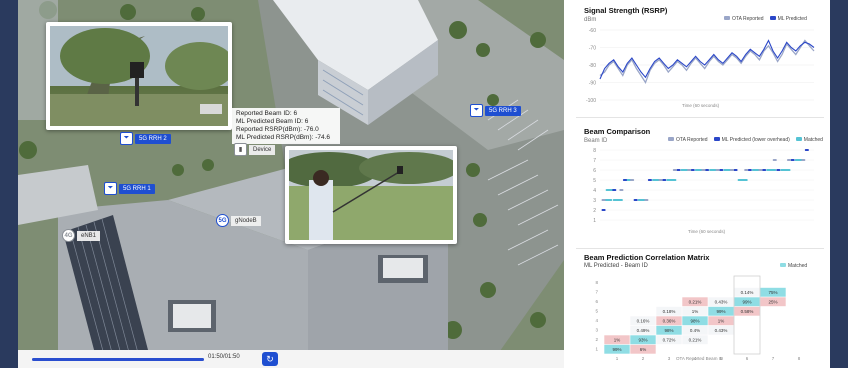 The width and height of the screenshot is (848, 368). What do you see at coordinates (153, 138) in the screenshot?
I see `pin-label: 5G RRH 2` at bounding box center [153, 138].